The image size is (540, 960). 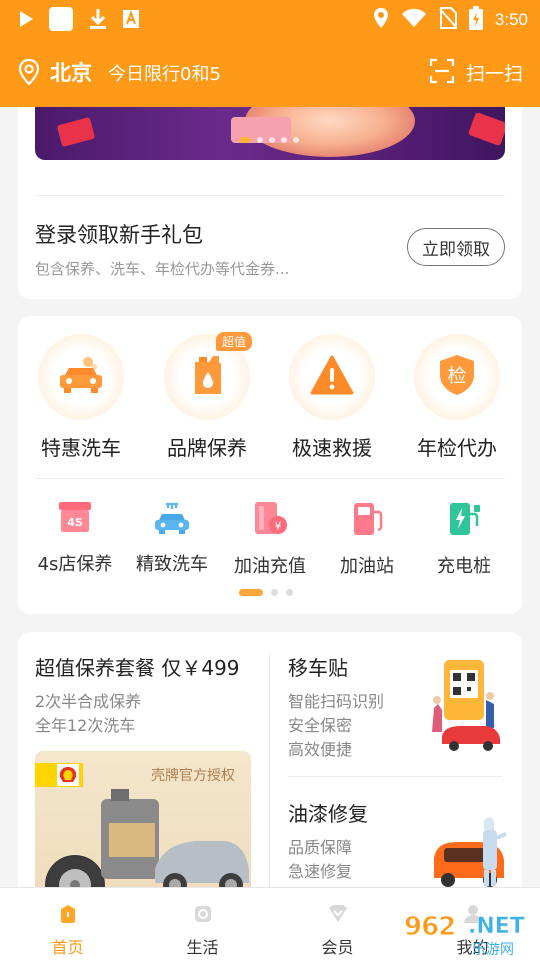 I want to click on service-rescue: 极速救援, so click(x=332, y=397).